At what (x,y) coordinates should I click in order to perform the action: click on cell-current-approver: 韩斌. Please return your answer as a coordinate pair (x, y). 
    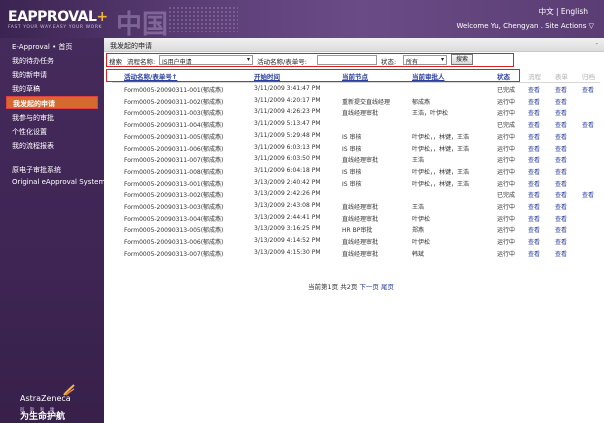
    Looking at the image, I should click on (418, 254).